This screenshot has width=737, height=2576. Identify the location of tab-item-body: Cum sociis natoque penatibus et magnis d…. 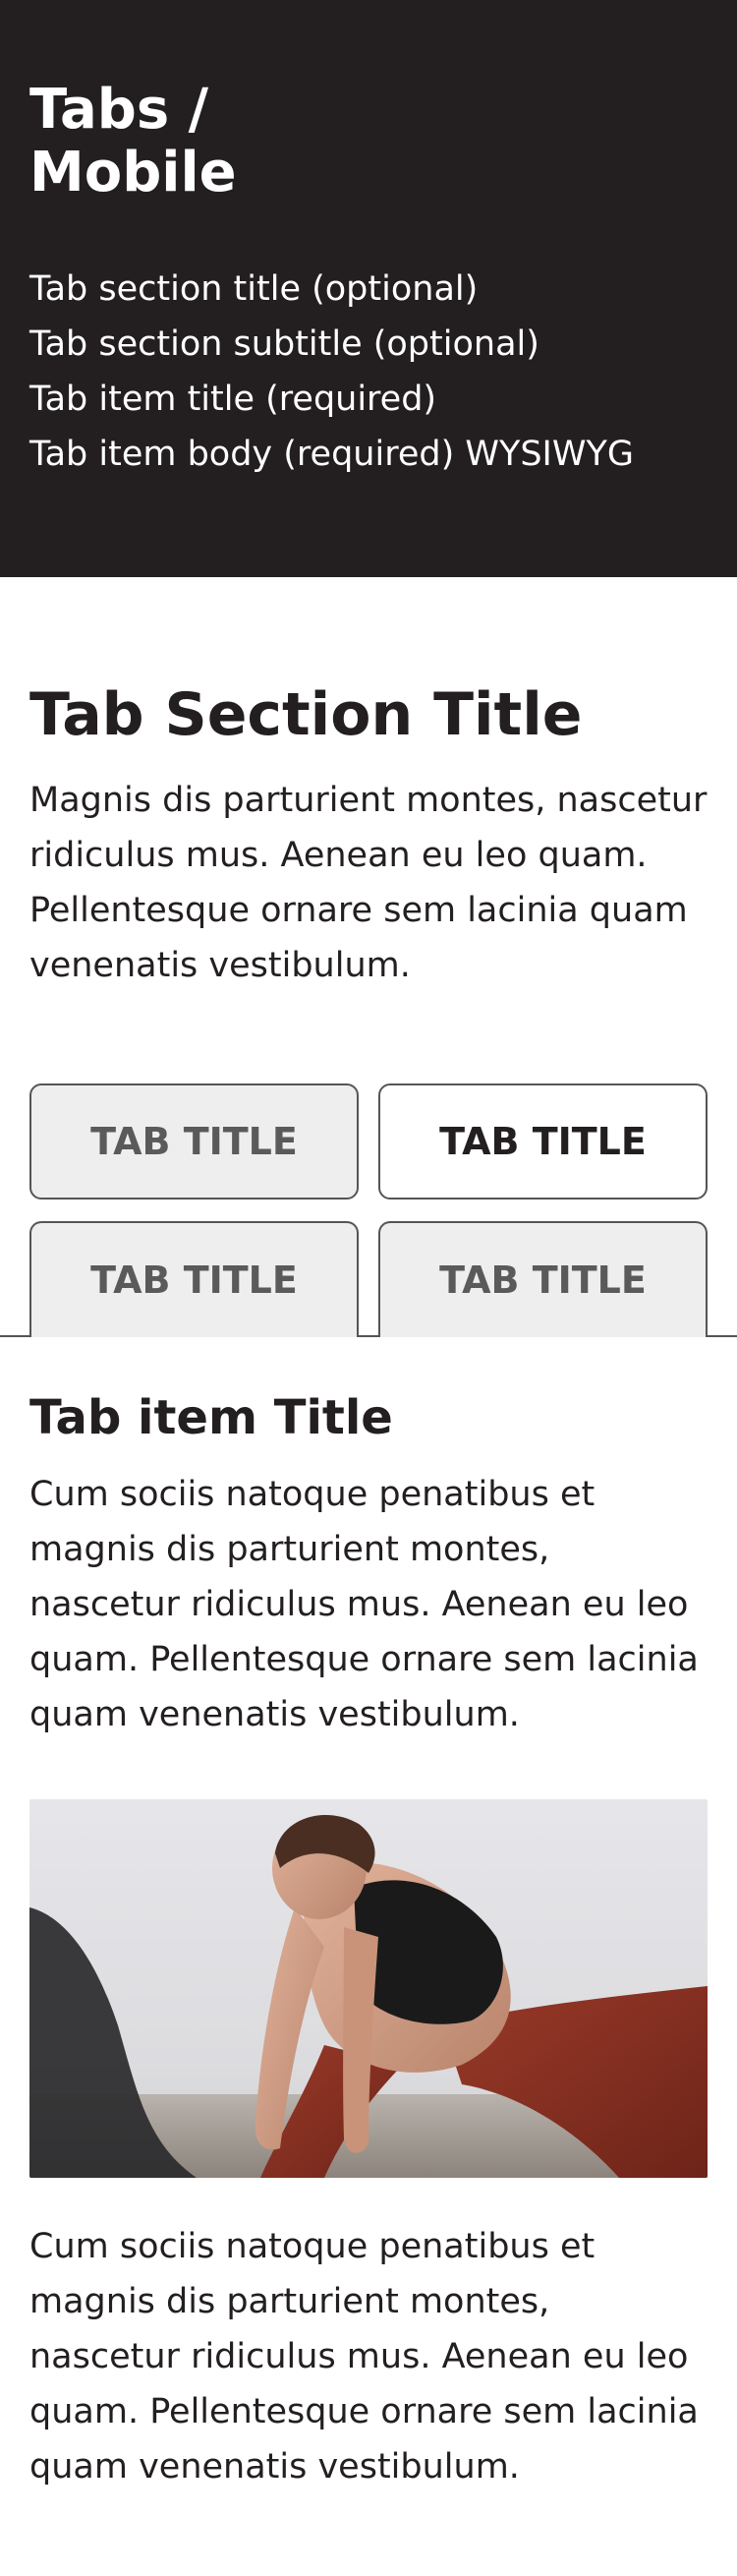
(364, 1604).